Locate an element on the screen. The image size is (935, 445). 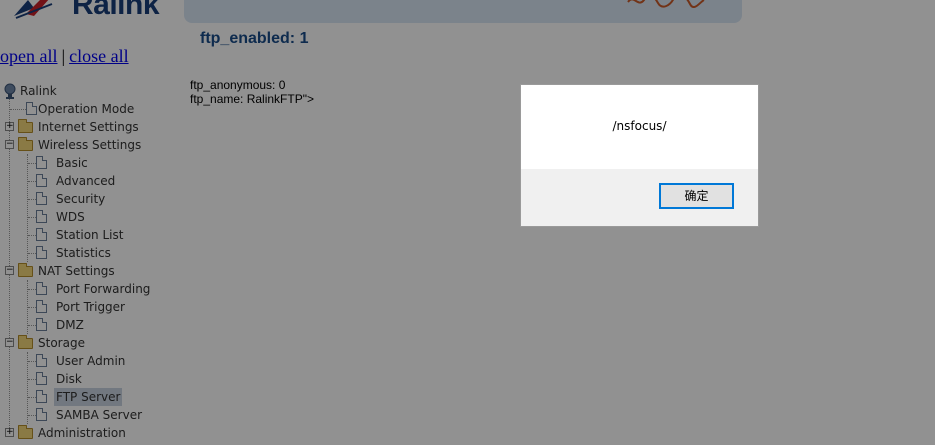
alert-dialog-body: /nsfocus/ is located at coordinates (639, 127).